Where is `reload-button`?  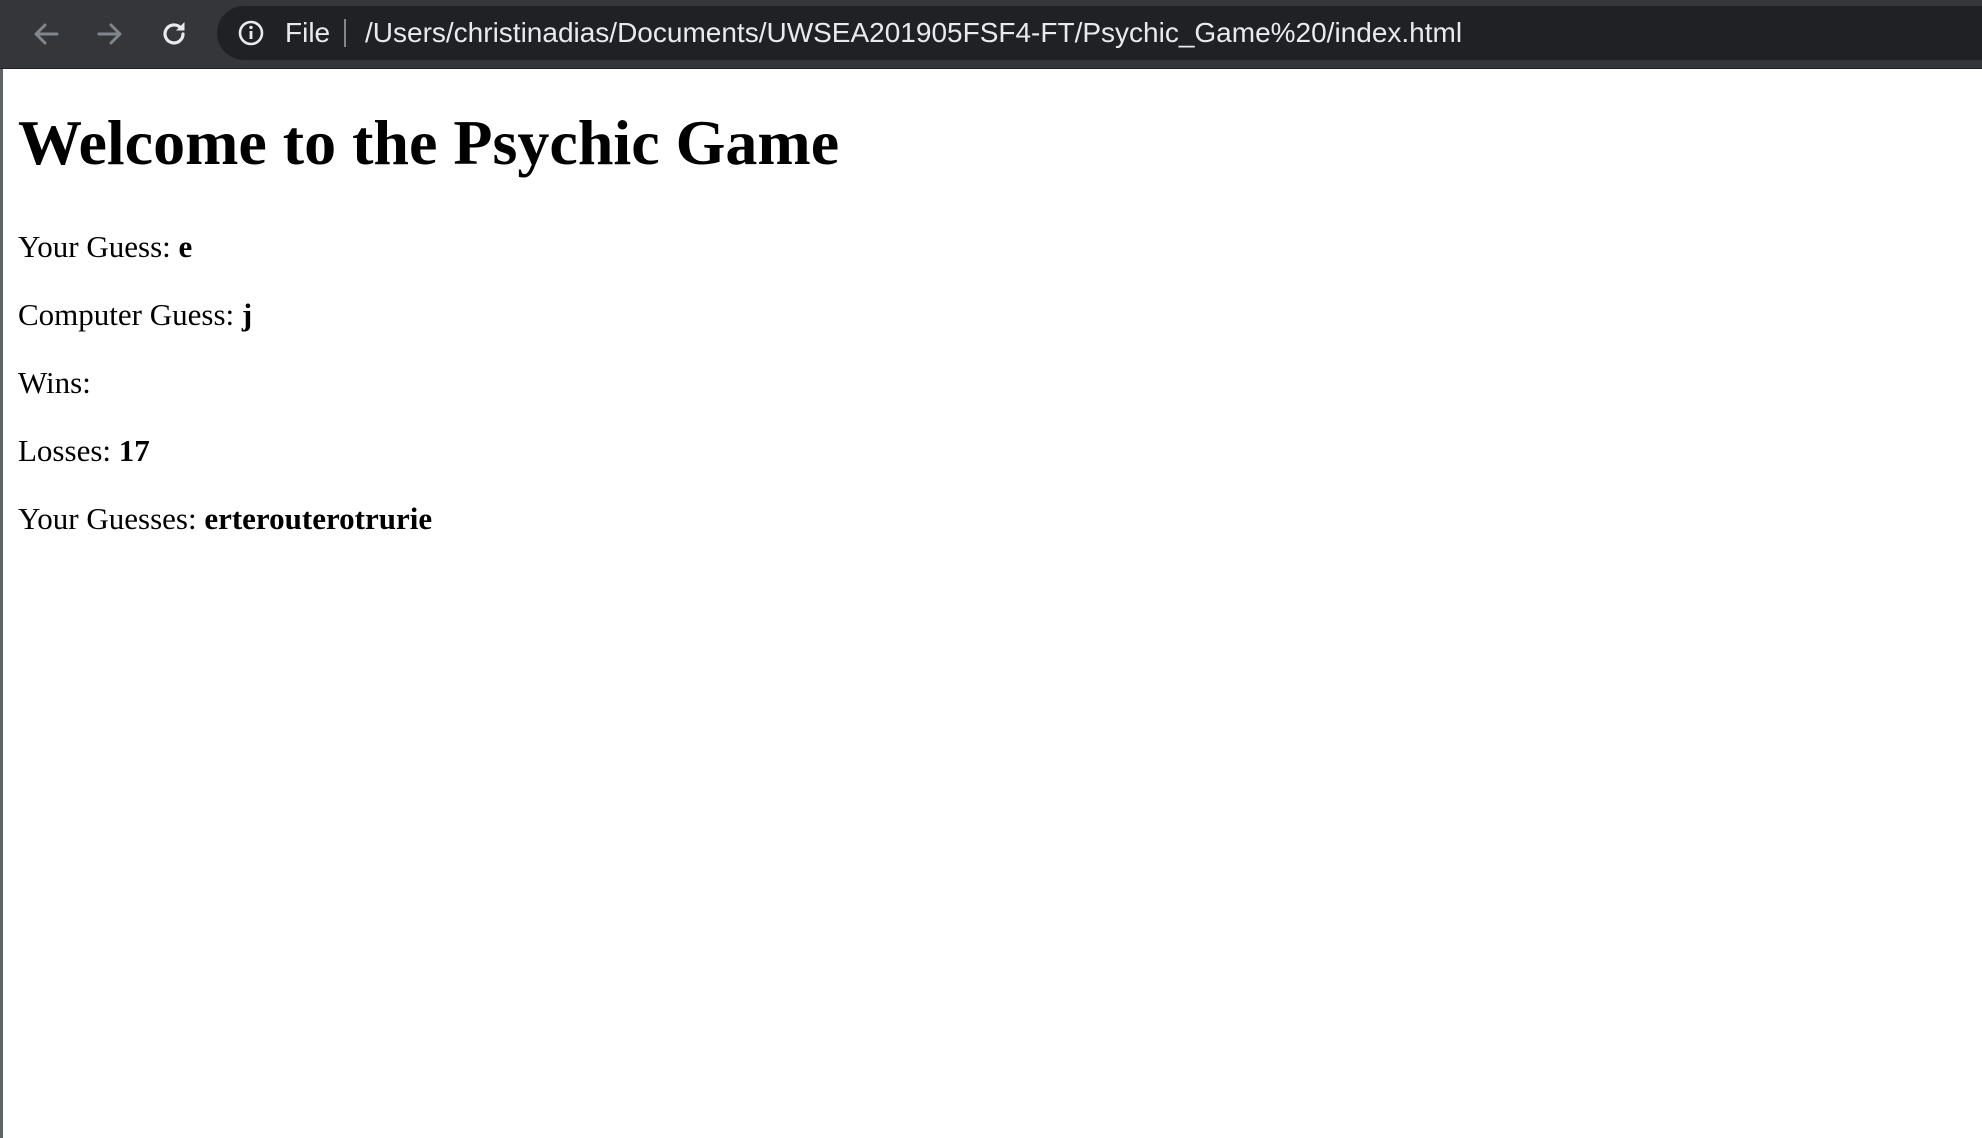
reload-button is located at coordinates (174, 34).